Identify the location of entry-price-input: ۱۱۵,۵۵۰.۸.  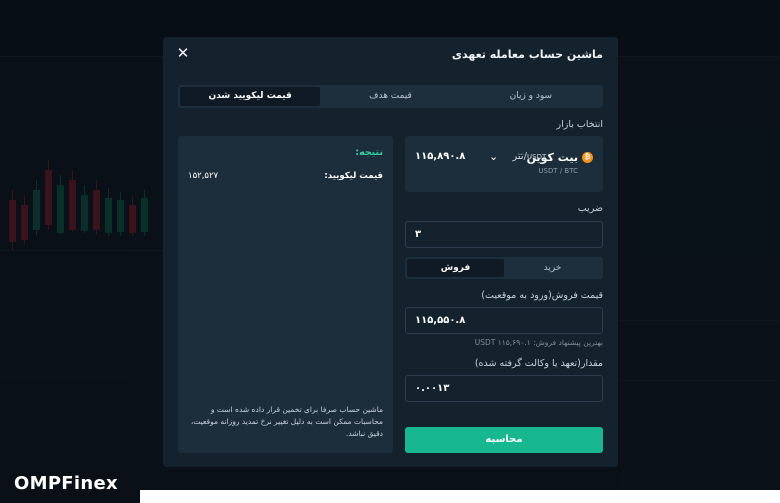
(504, 320).